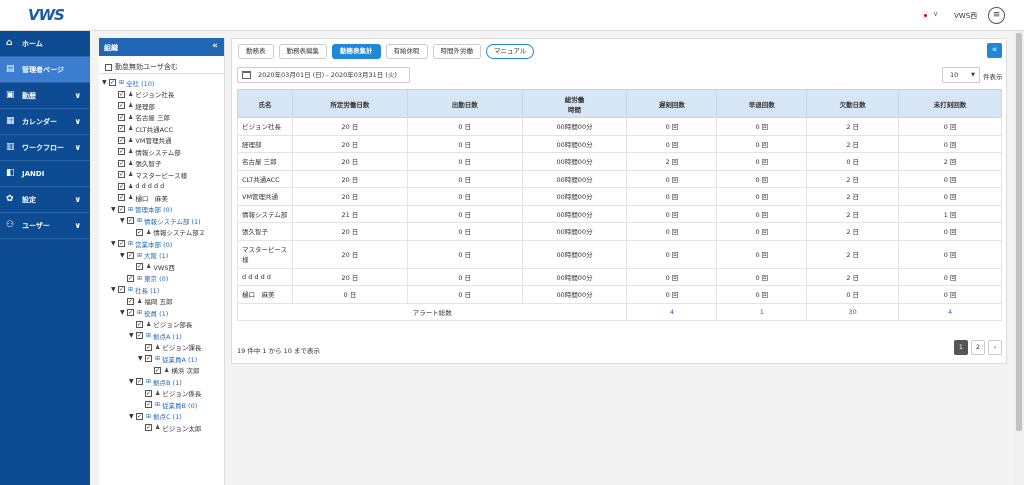  I want to click on tab-item: 時間外労働, so click(456, 51).